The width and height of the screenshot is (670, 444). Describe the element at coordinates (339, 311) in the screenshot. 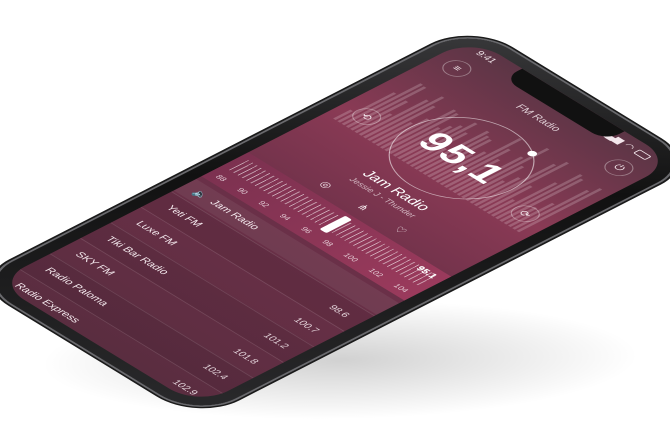

I see `station-row-freq: 98.6` at that location.